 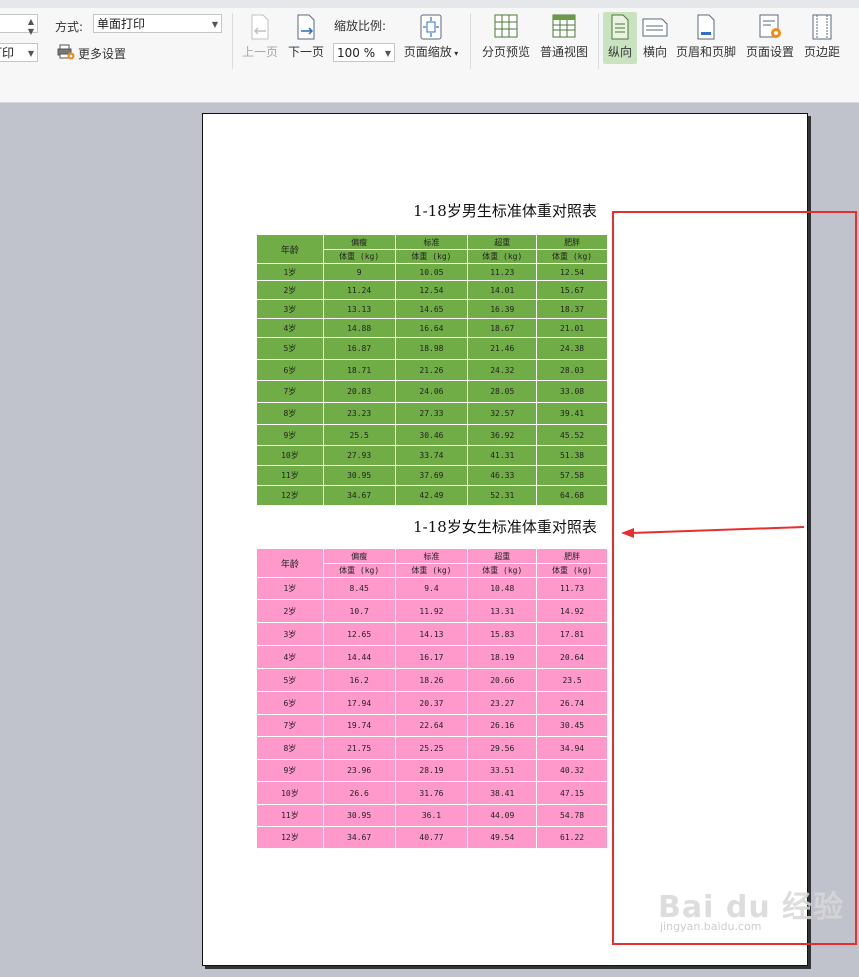 What do you see at coordinates (564, 26) in the screenshot?
I see `normal-view-icon` at bounding box center [564, 26].